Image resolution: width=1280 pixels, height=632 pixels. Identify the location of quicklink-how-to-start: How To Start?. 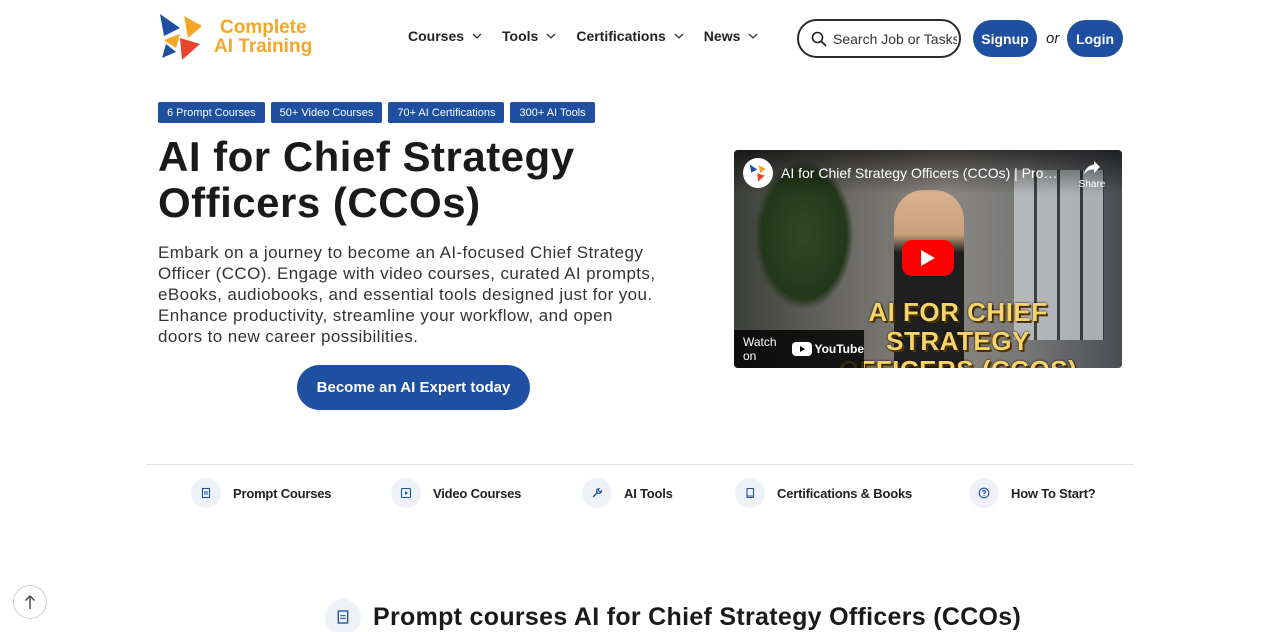
(1032, 493).